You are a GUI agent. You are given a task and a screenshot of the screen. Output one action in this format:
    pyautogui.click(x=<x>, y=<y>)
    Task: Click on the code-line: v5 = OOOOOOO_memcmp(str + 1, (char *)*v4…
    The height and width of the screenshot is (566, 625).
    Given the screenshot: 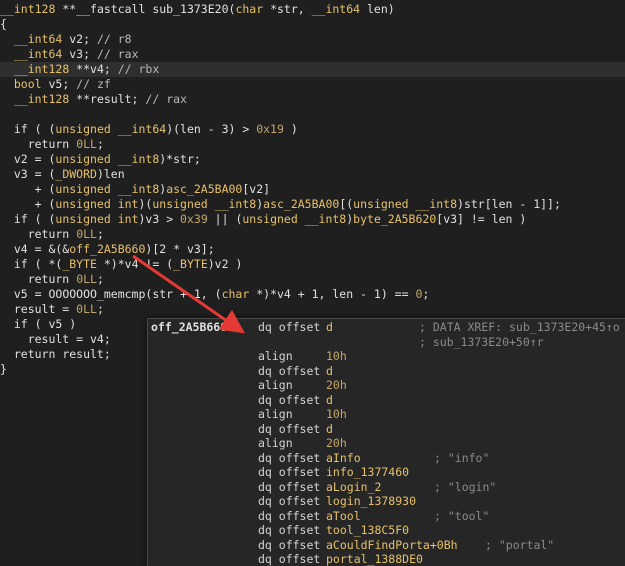 What is the action you would take?
    pyautogui.click(x=214, y=294)
    